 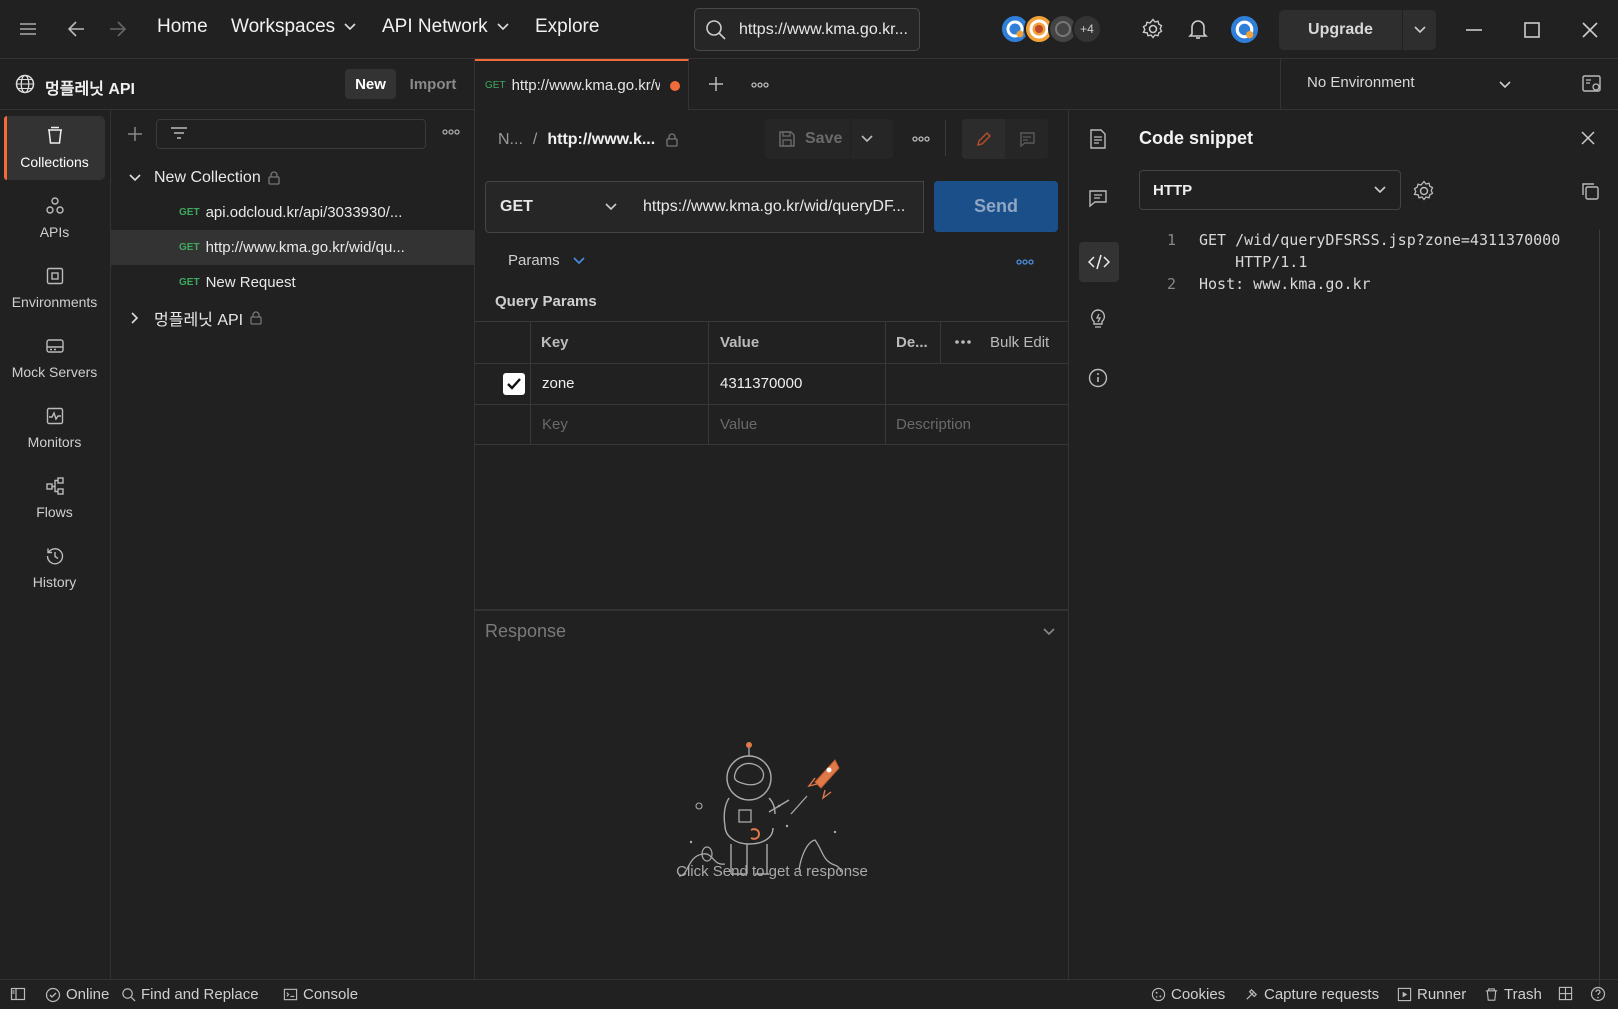 I want to click on check-icon, so click(x=514, y=384).